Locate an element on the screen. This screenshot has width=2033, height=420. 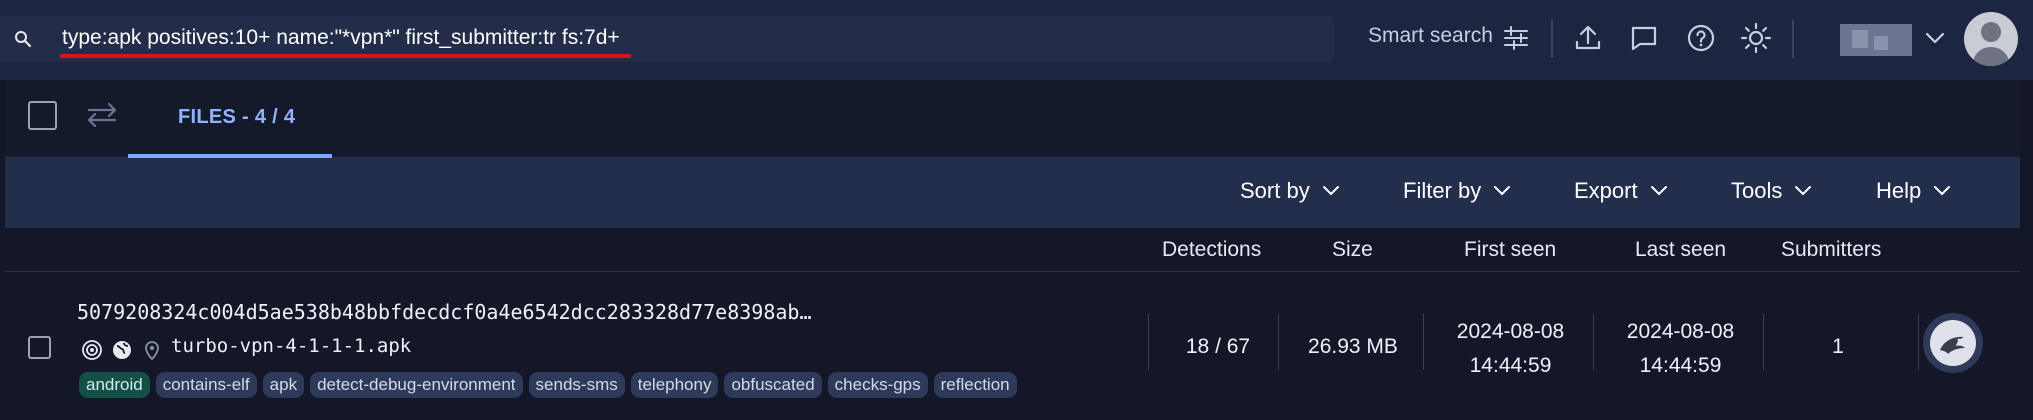
sandbox-eye-icon is located at coordinates (92, 350).